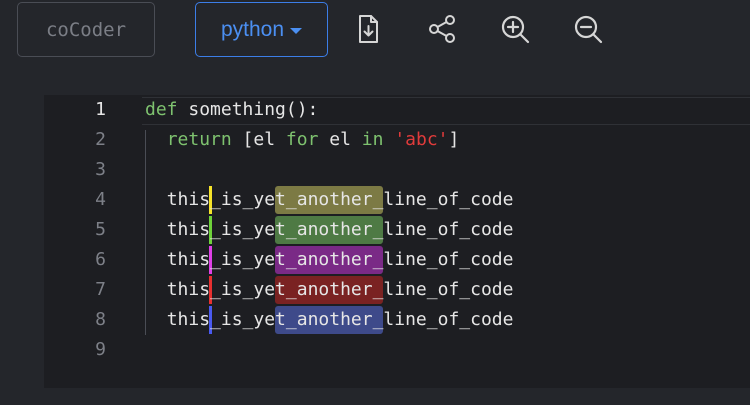 The image size is (750, 405). I want to click on zoom-out-button, so click(588, 29).